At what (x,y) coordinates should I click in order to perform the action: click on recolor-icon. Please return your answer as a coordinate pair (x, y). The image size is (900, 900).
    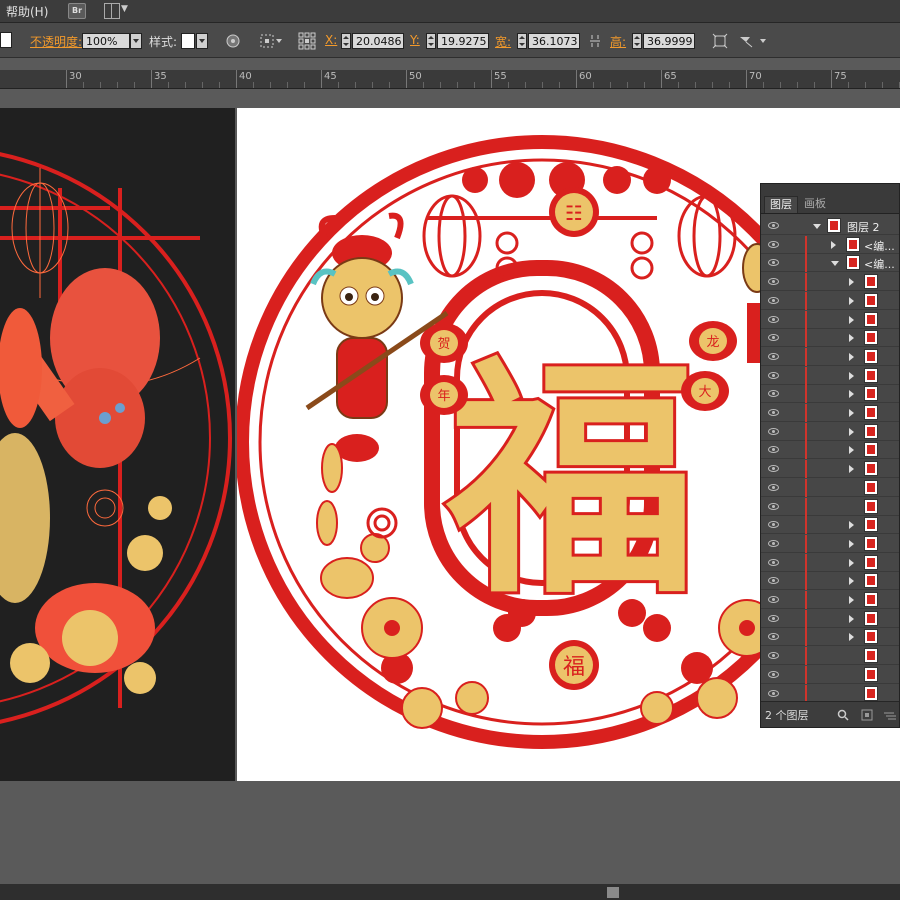
    Looking at the image, I should click on (233, 41).